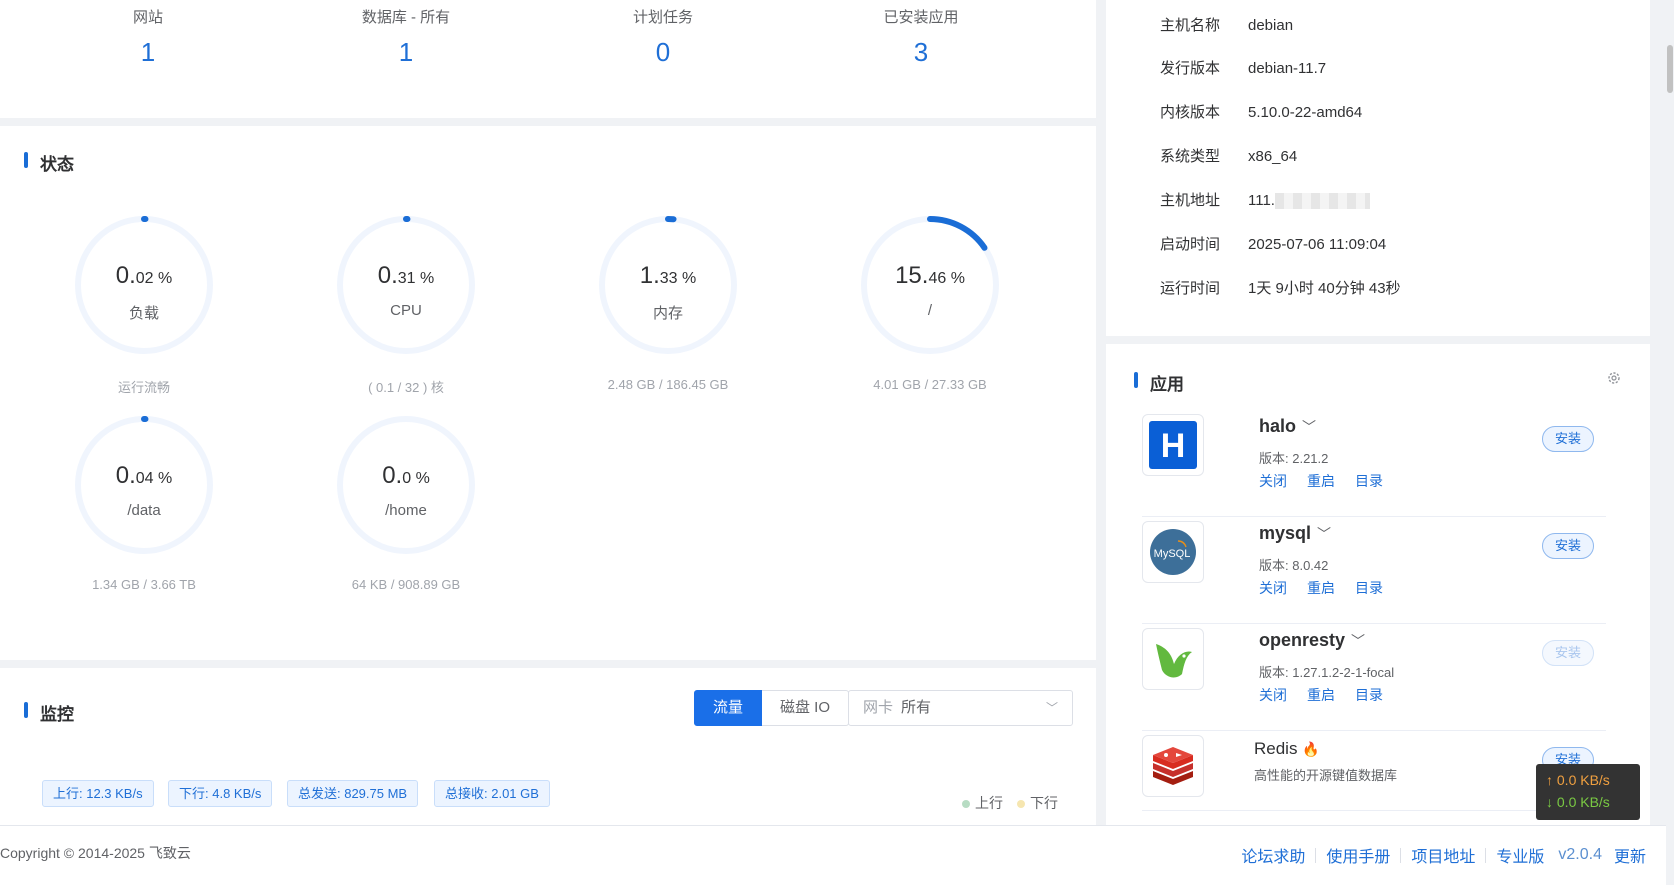  Describe the element at coordinates (406, 310) in the screenshot. I see `gauge-name: CPU` at that location.